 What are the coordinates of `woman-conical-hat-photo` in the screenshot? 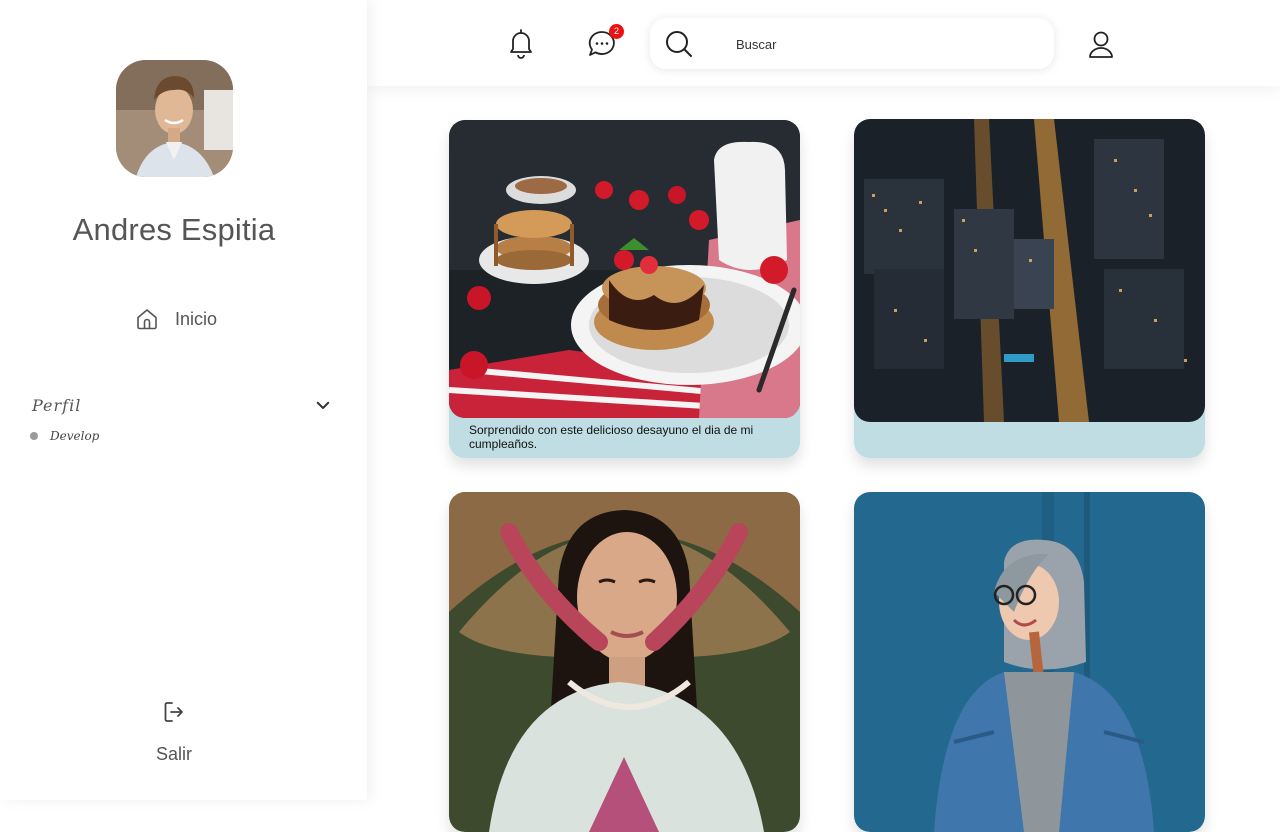 It's located at (624, 662).